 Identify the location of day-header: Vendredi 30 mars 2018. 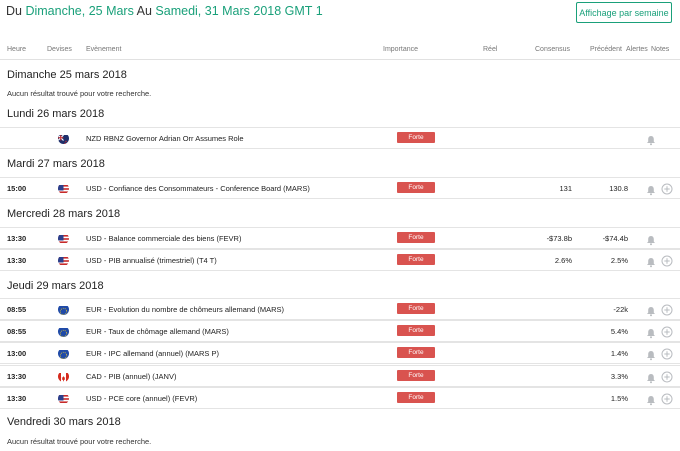
(64, 422).